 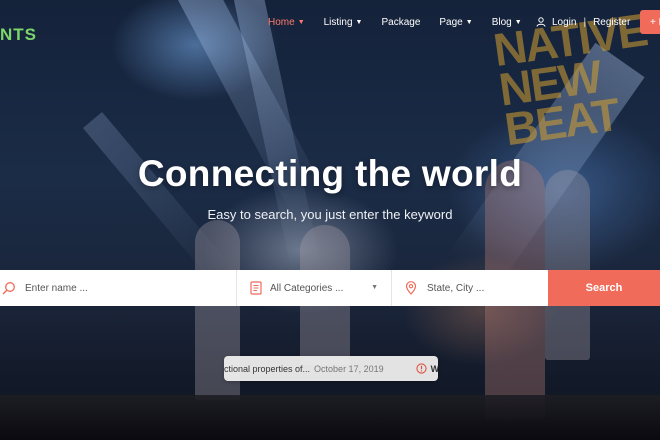 I want to click on location-search-input, so click(x=493, y=288).